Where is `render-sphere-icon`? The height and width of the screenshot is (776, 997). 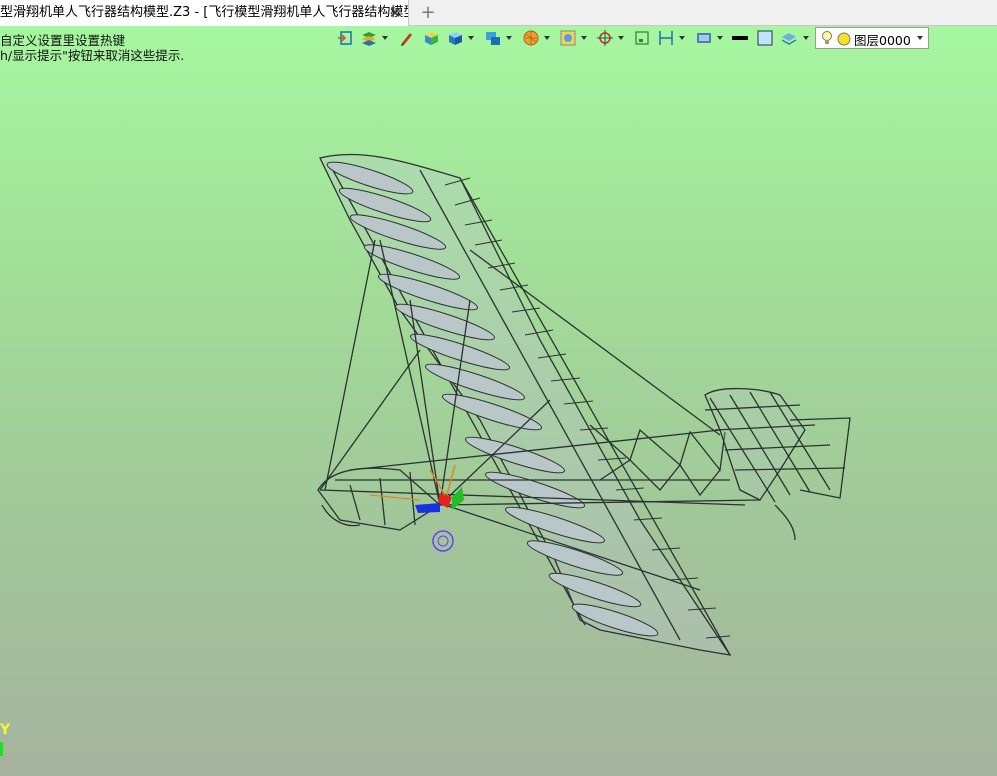 render-sphere-icon is located at coordinates (531, 38).